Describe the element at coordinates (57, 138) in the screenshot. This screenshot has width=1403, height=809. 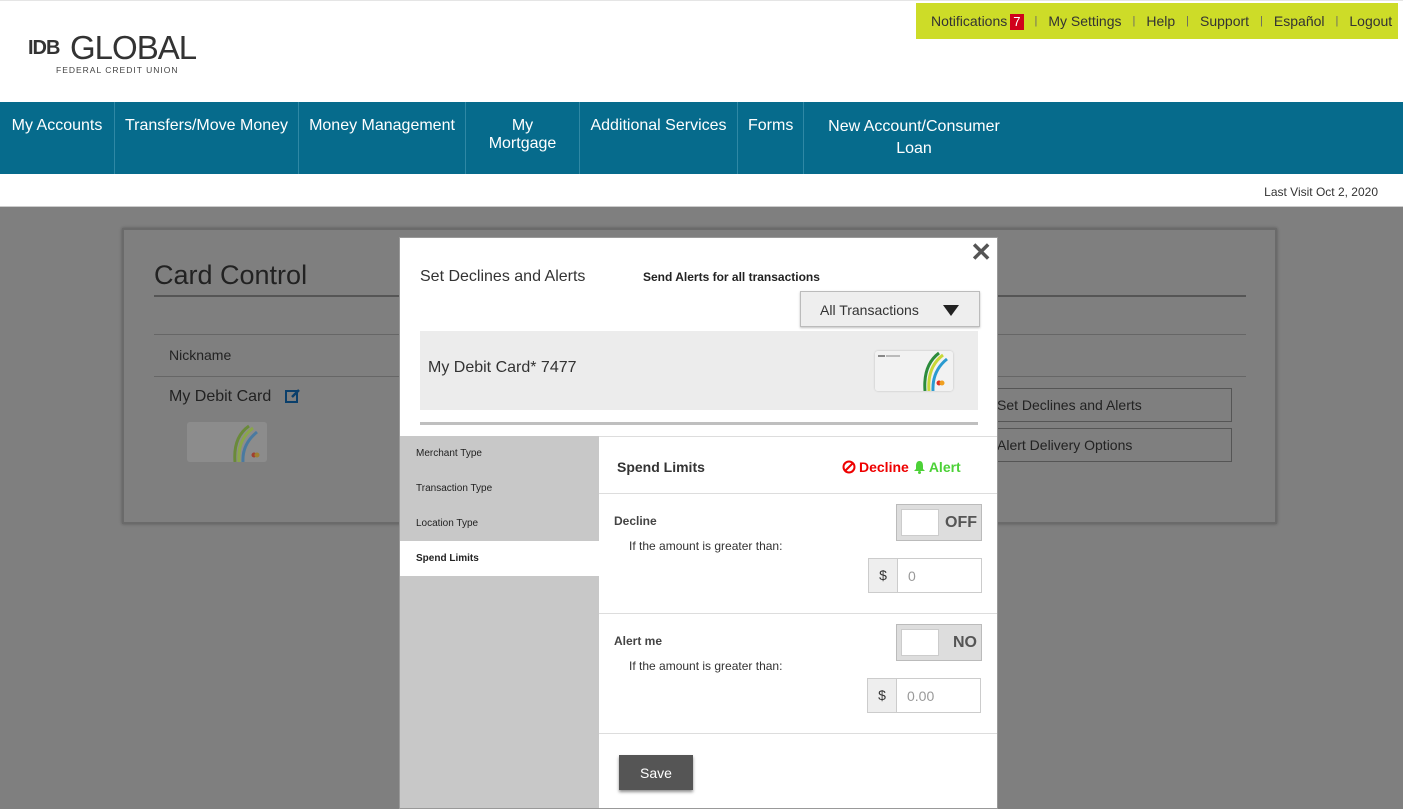
I see `nav-my-accounts: My Accounts` at that location.